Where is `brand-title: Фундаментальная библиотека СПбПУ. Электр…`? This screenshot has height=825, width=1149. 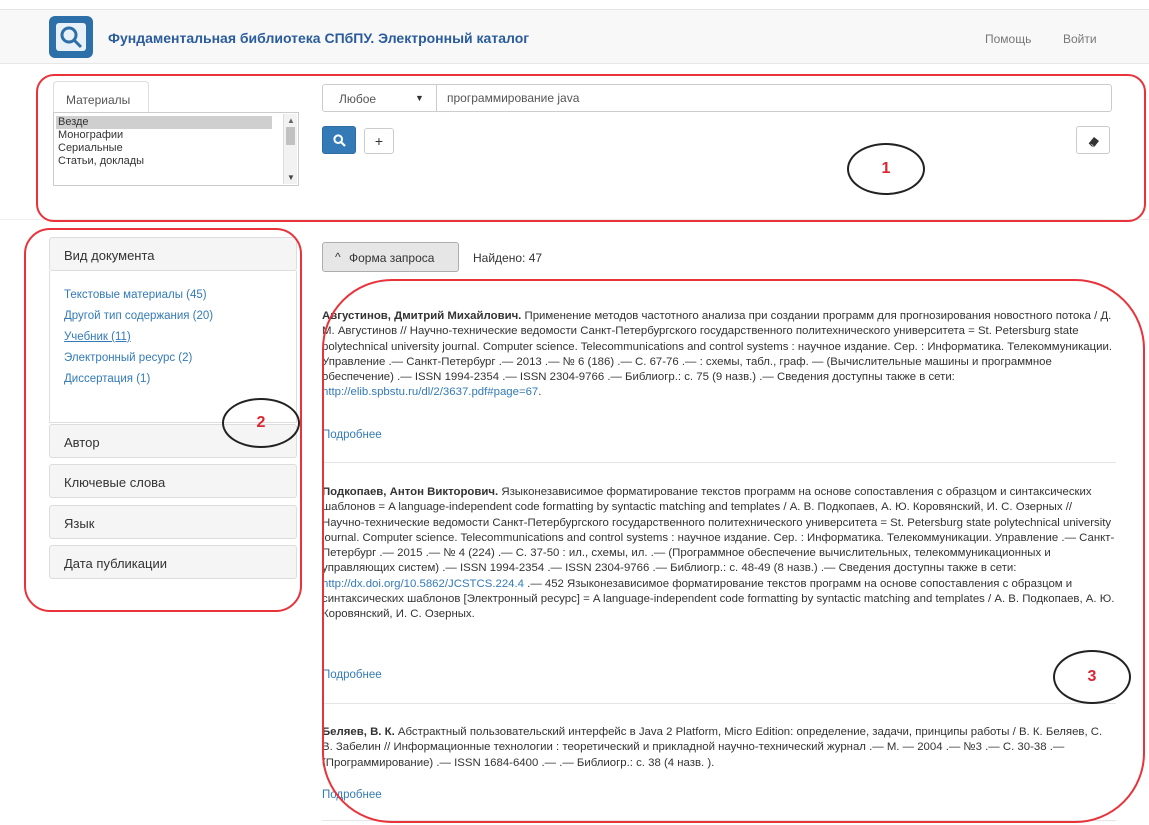 brand-title: Фундаментальная библиотека СПбПУ. Электр… is located at coordinates (318, 38).